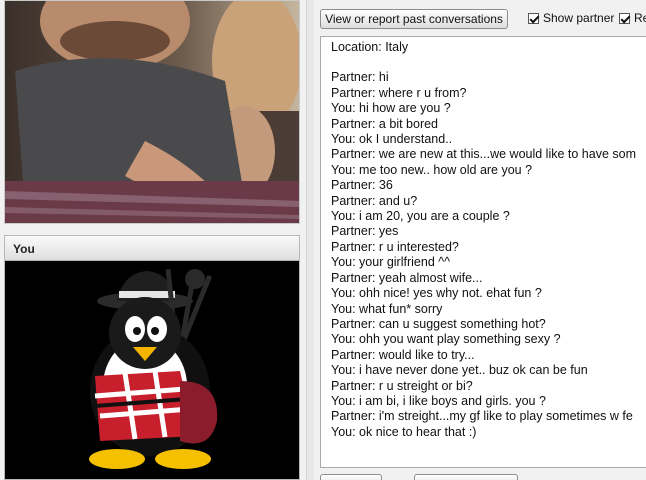 This screenshot has height=480, width=646. I want to click on chat-message: Partner: r u streight or bi?, so click(402, 385).